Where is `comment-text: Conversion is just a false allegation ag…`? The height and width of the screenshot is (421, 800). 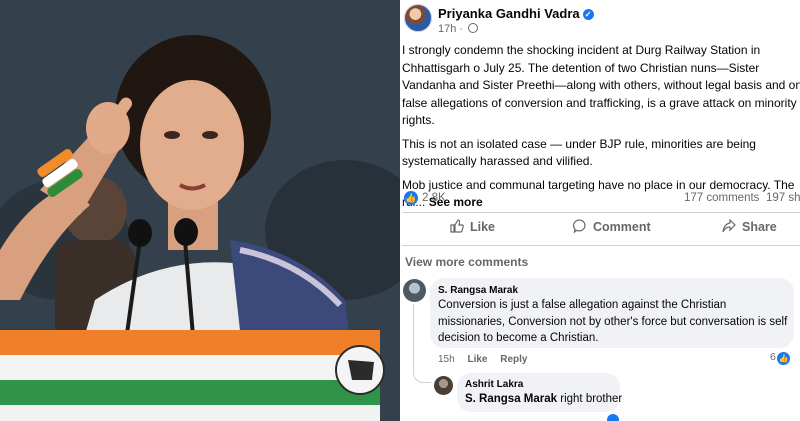 comment-text: Conversion is just a false allegation ag… is located at coordinates (613, 321).